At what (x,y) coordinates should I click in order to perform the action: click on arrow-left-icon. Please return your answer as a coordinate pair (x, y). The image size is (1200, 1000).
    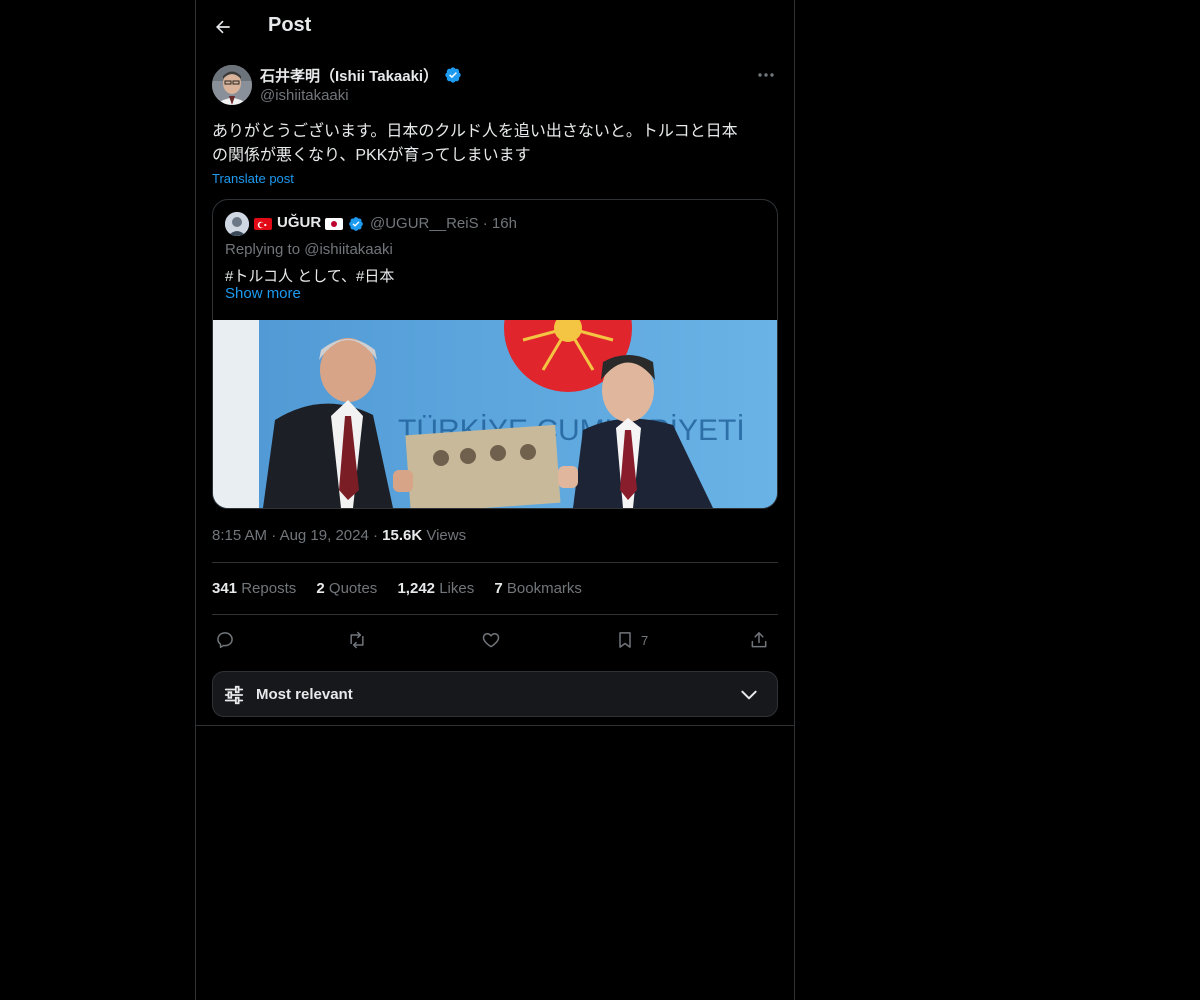
    Looking at the image, I should click on (223, 27).